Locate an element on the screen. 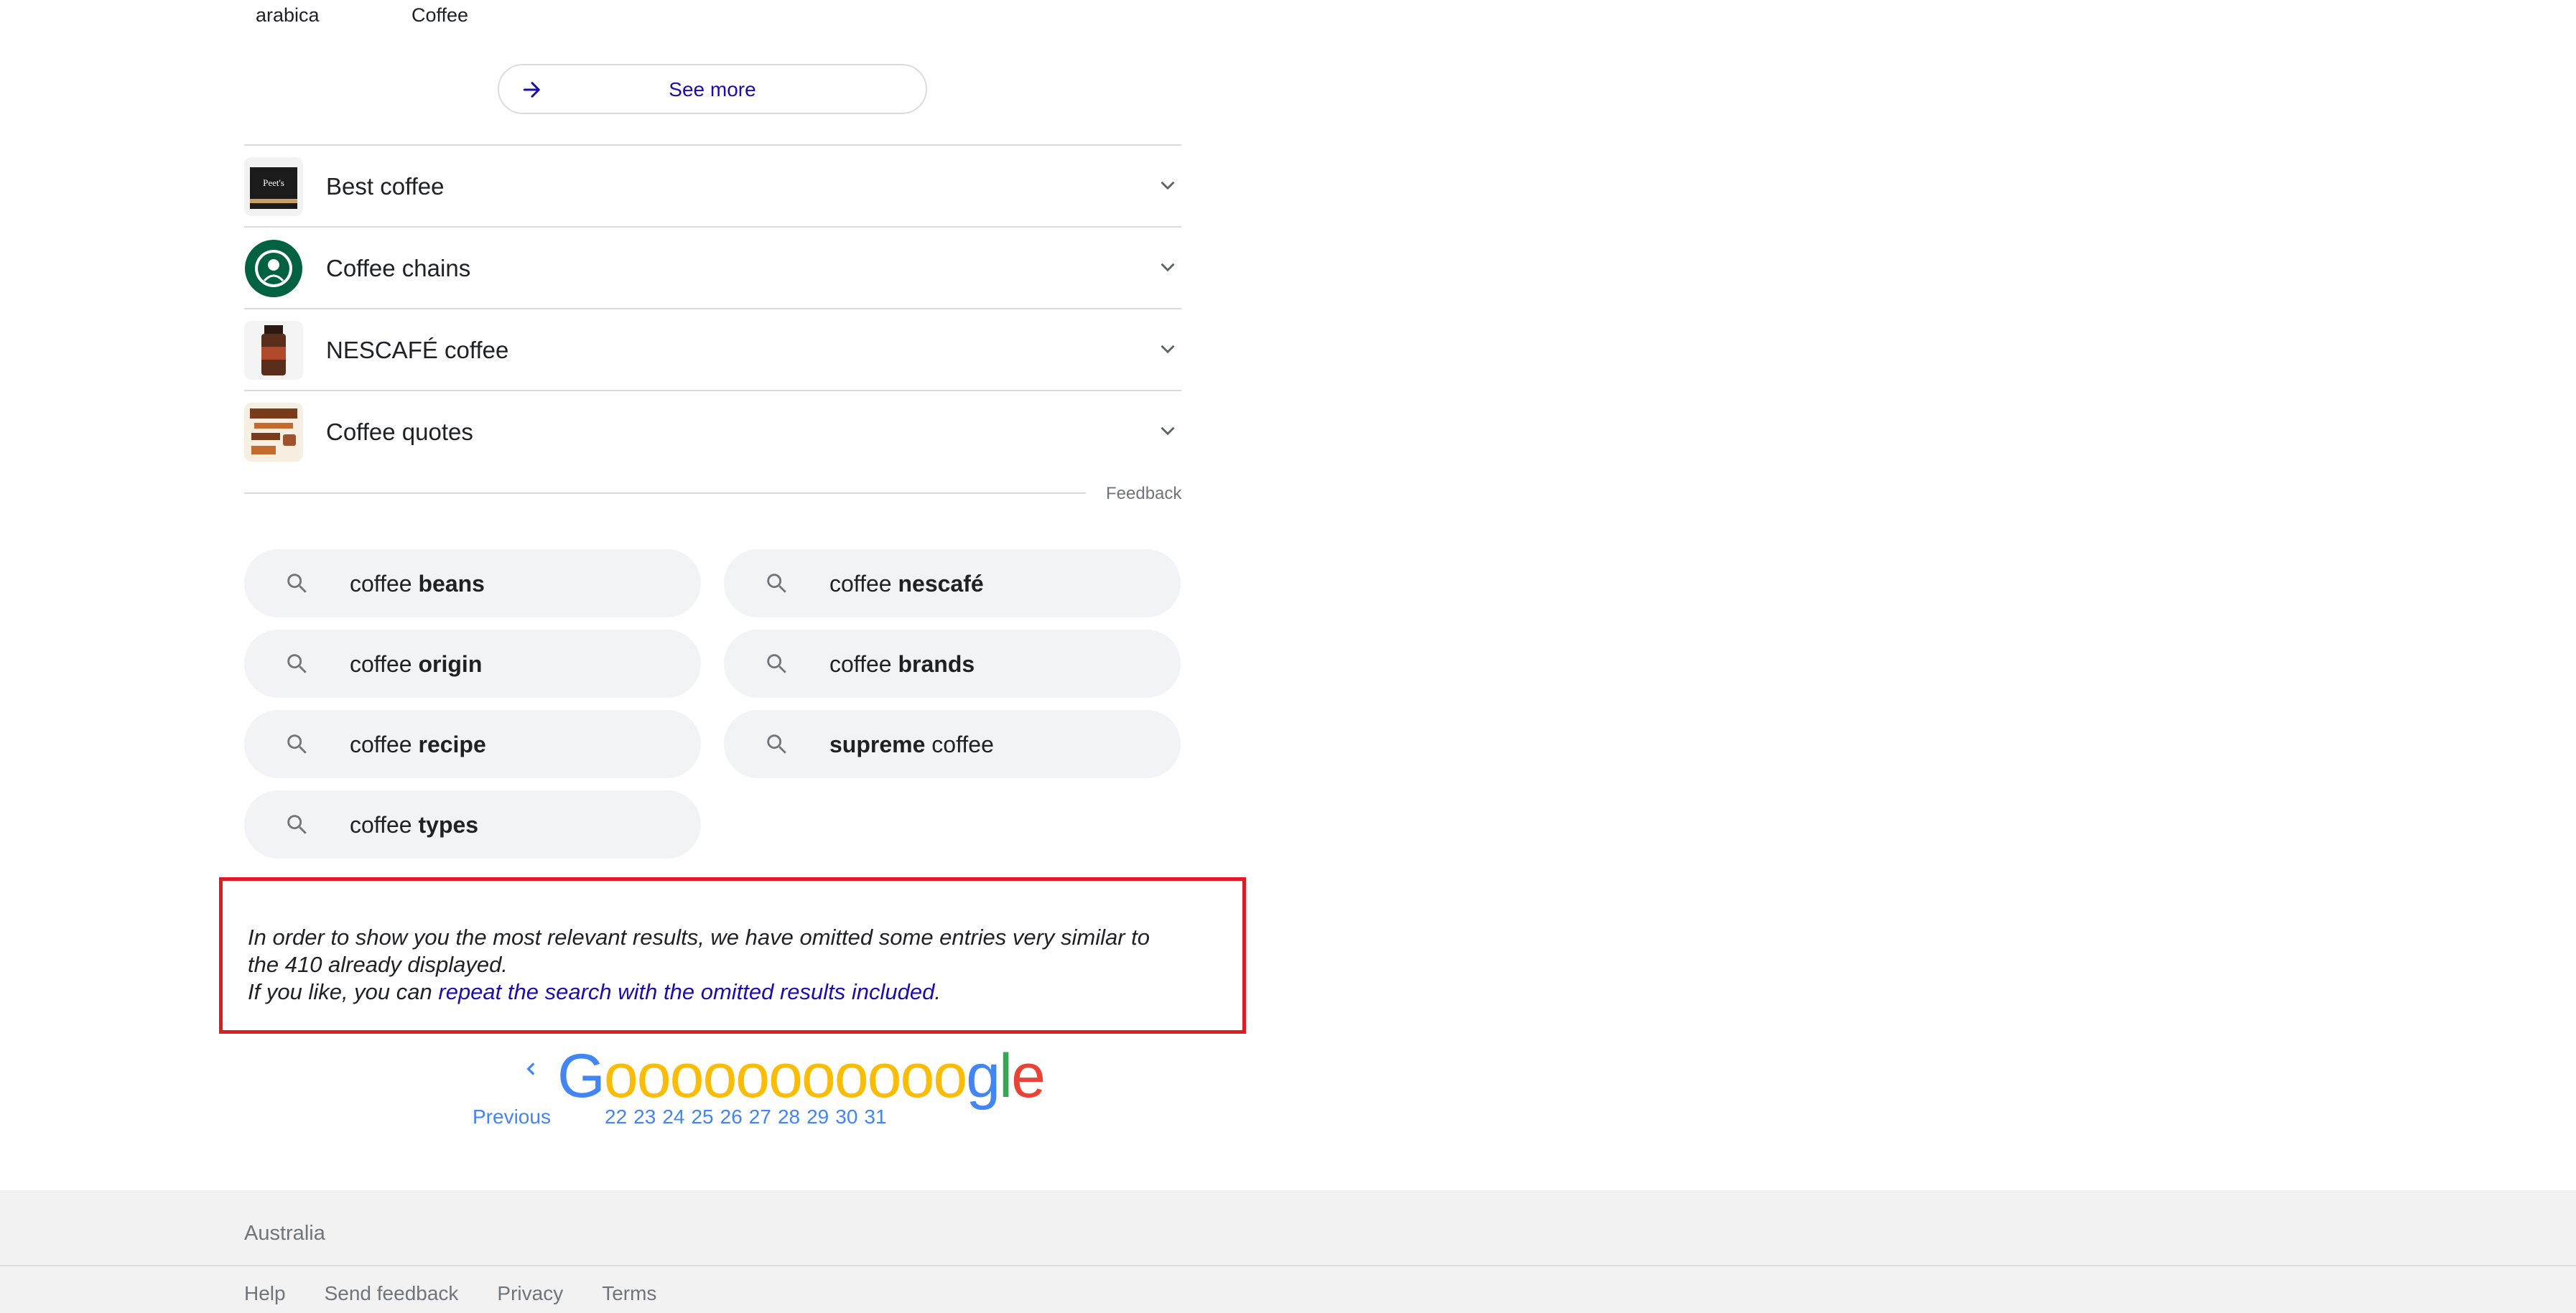 The width and height of the screenshot is (2576, 1313). page-link: 23 is located at coordinates (644, 1117).